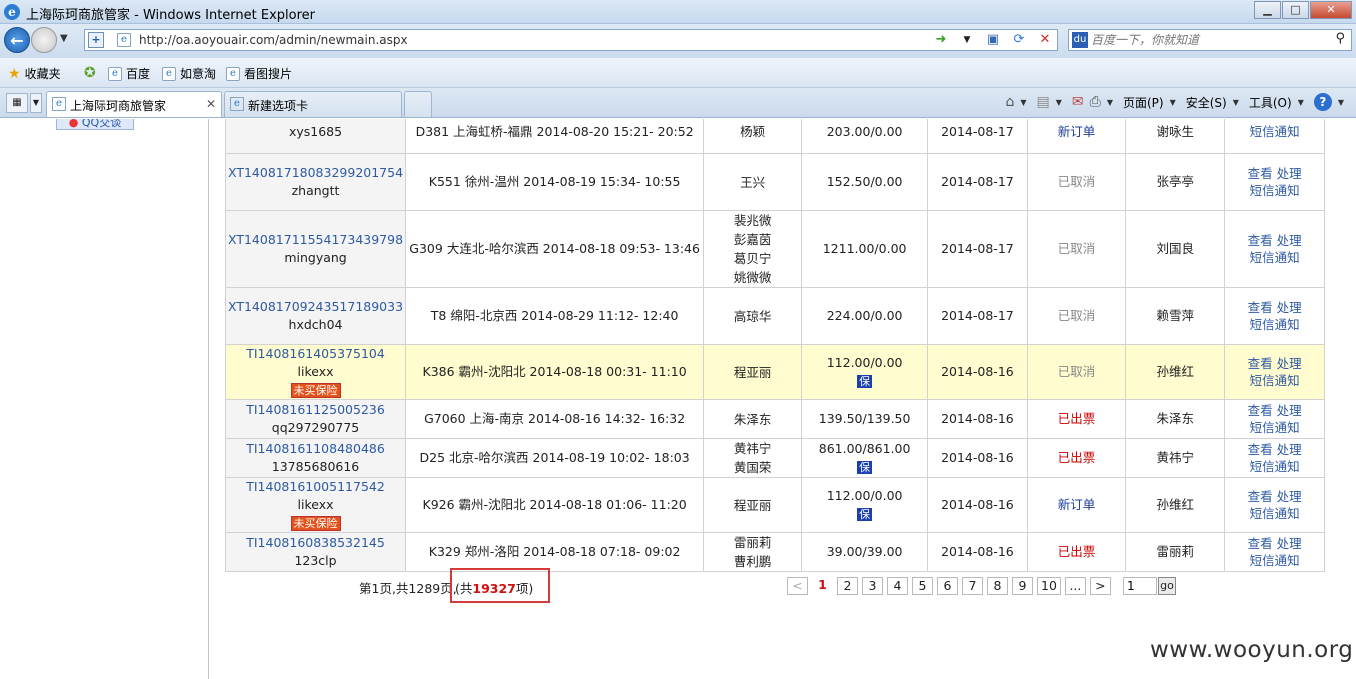  What do you see at coordinates (1042, 102) in the screenshot?
I see `feeds-icon: ▤` at bounding box center [1042, 102].